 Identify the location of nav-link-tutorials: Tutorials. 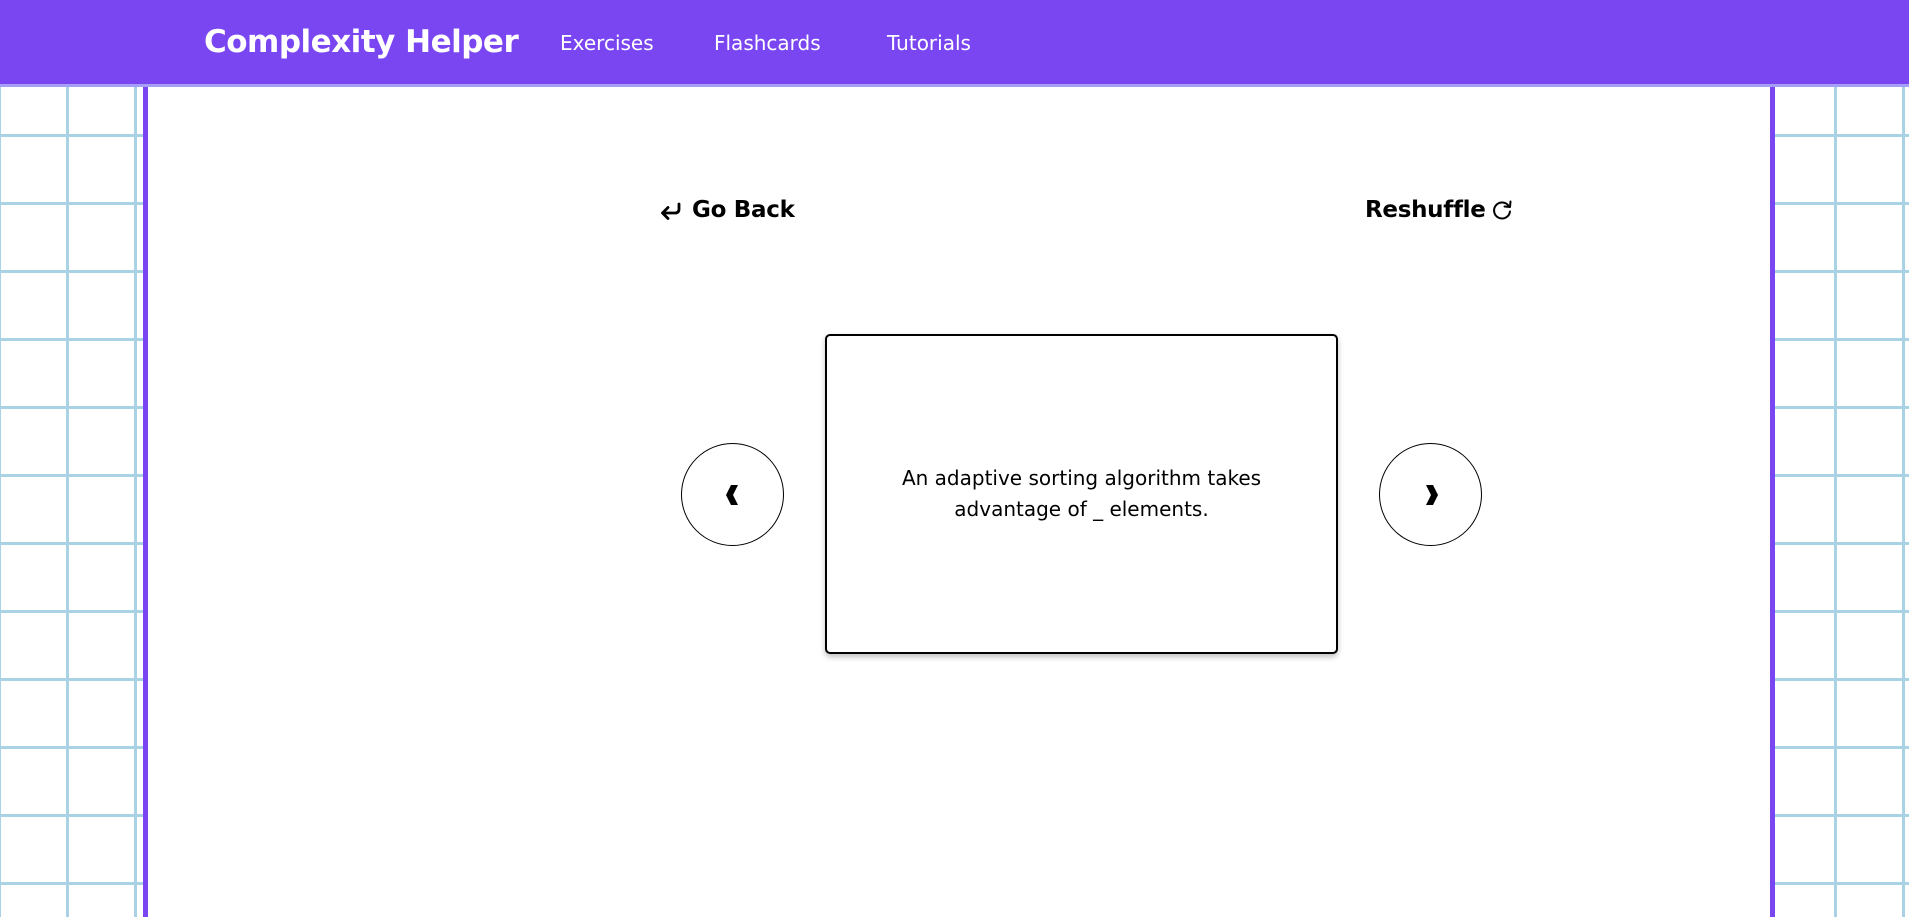
(929, 43).